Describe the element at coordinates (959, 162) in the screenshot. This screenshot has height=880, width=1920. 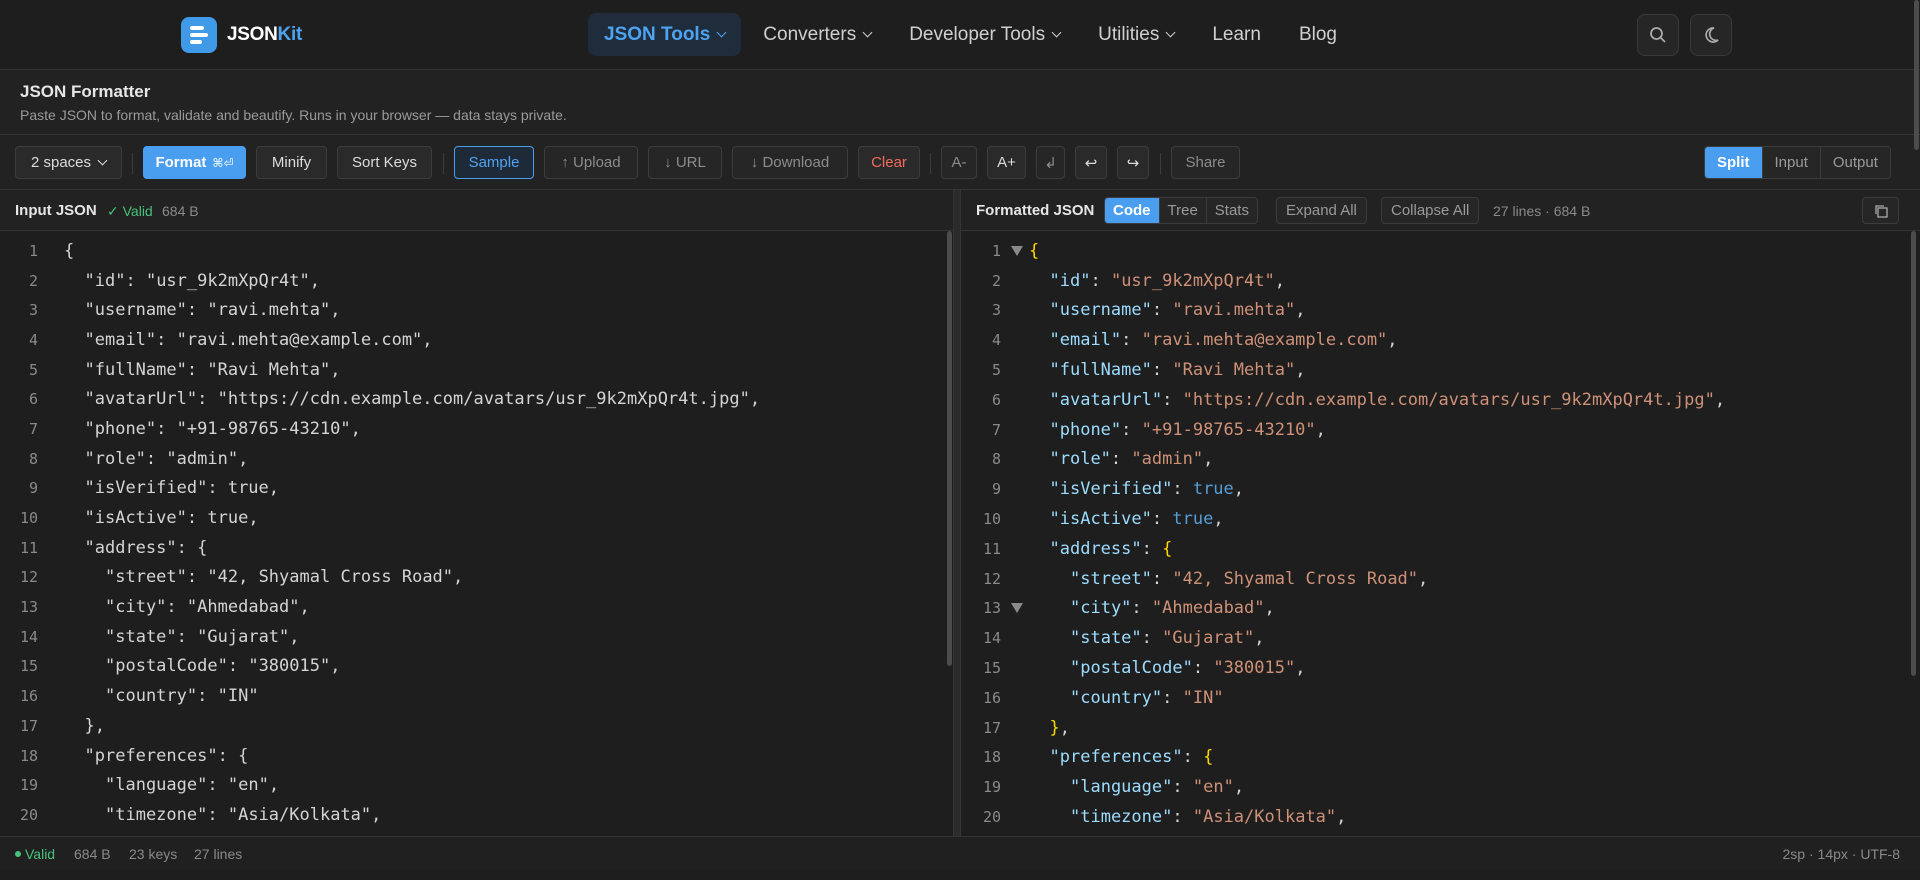
I see `font-decrease-button: A-` at that location.